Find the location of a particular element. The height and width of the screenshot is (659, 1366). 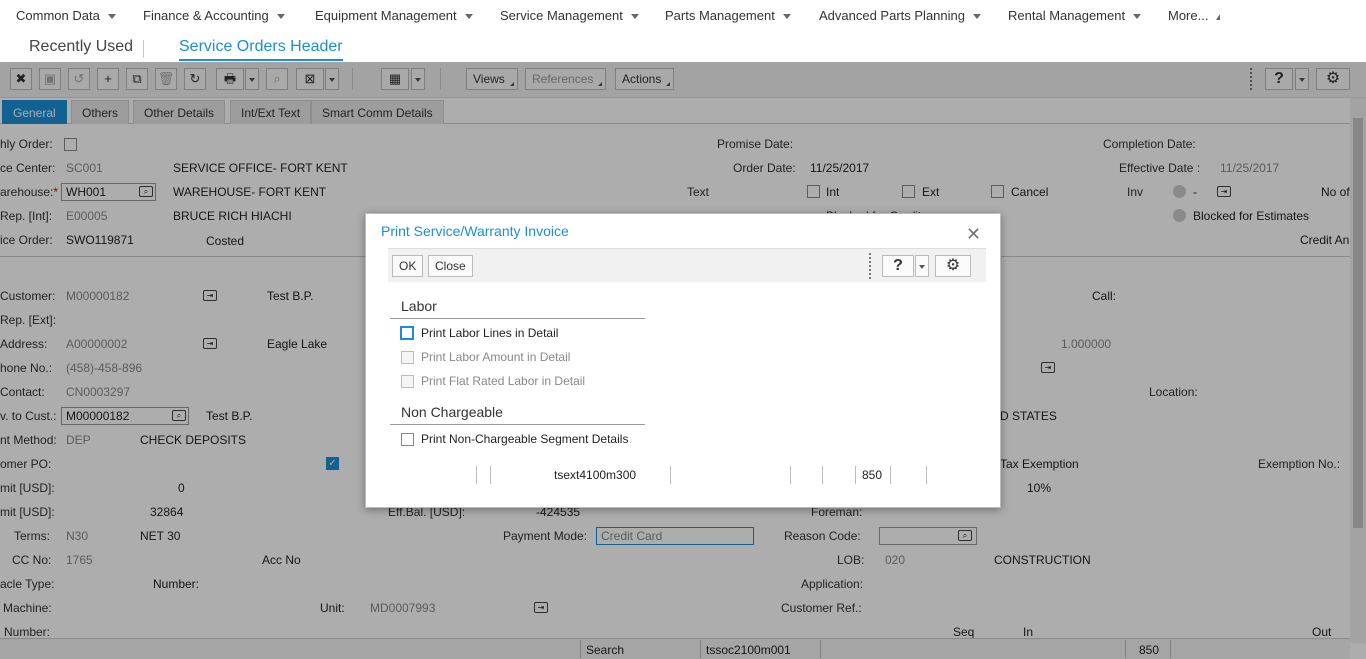

menu-label: Parts Management is located at coordinates (720, 15).